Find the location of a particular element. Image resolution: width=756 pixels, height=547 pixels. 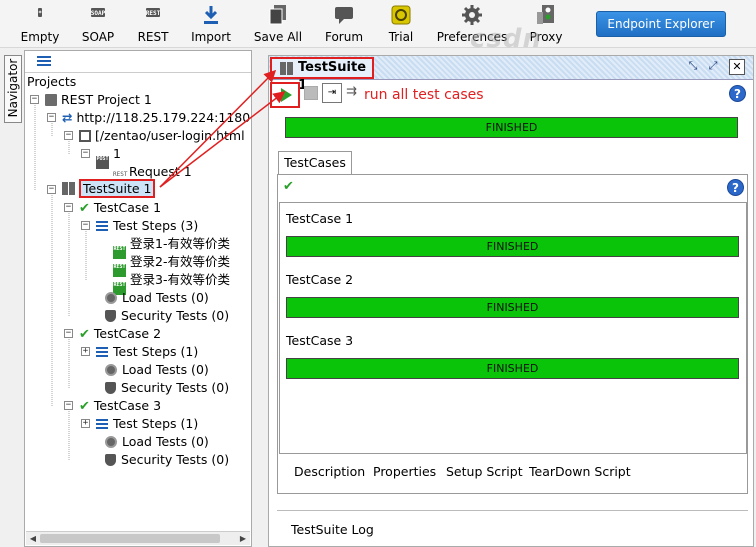

collapse-project-toggle: − is located at coordinates (34, 99).